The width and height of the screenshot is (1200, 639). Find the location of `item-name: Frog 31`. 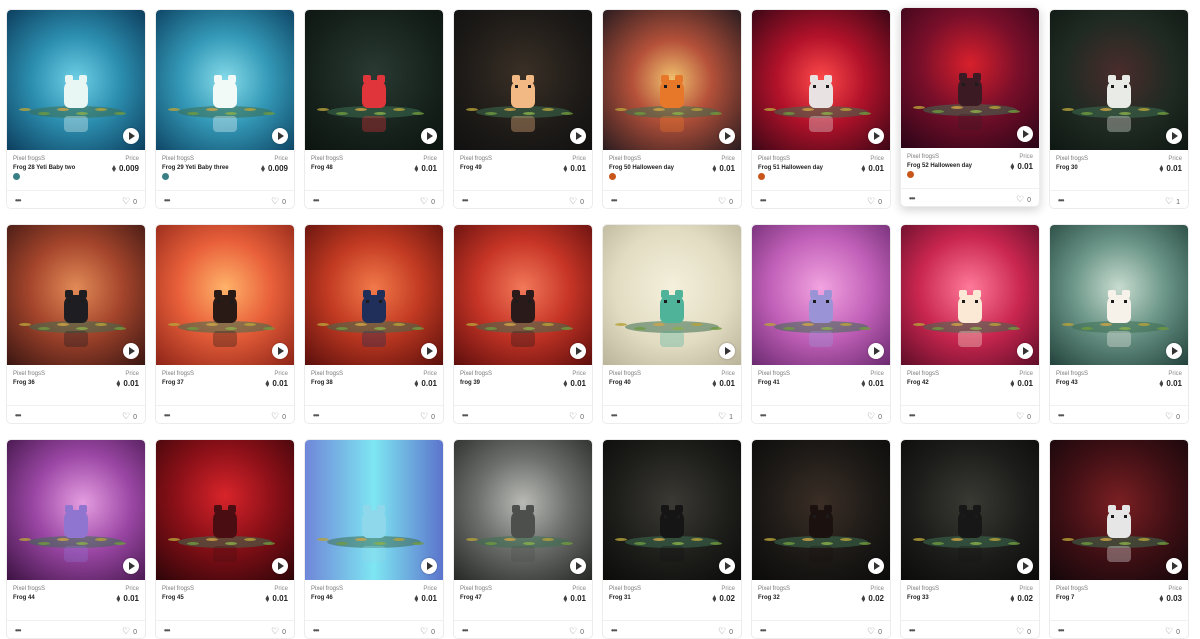

item-name: Frog 31 is located at coordinates (620, 598).